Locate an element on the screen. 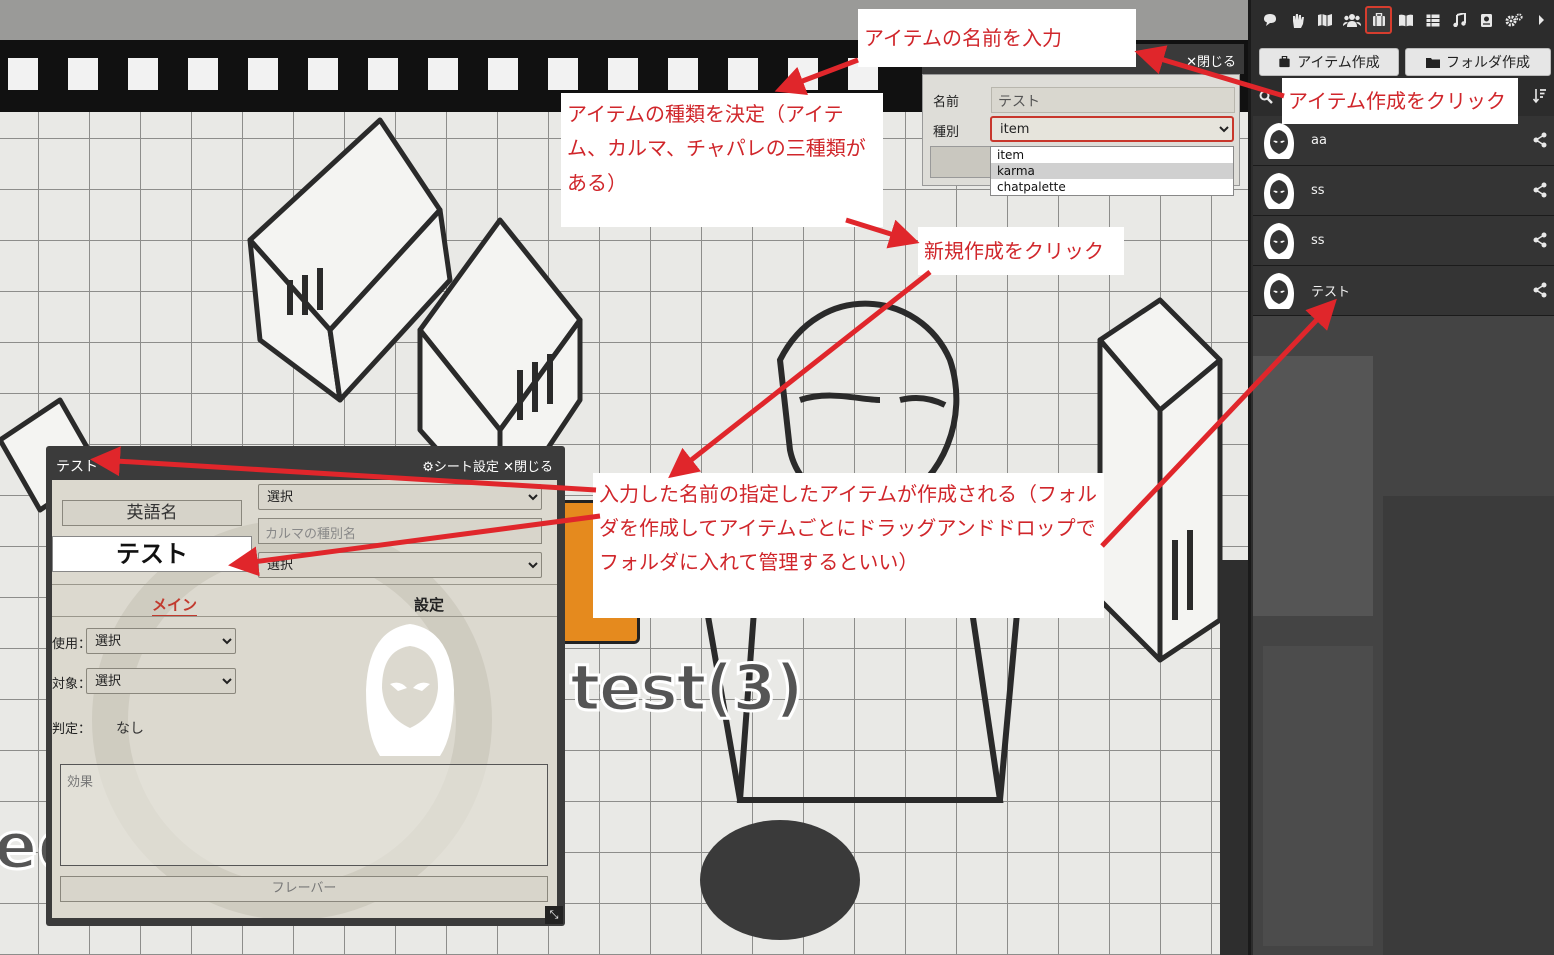 The image size is (1554, 955). item-name: テスト is located at coordinates (1331, 292).